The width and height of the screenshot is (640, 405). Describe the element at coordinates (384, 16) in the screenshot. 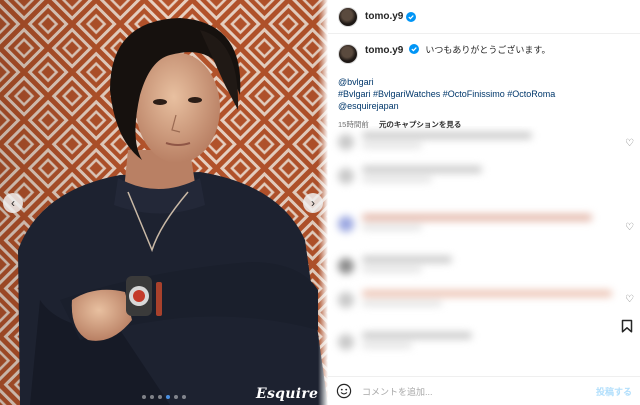

I see `author-username: tomo.y9` at that location.